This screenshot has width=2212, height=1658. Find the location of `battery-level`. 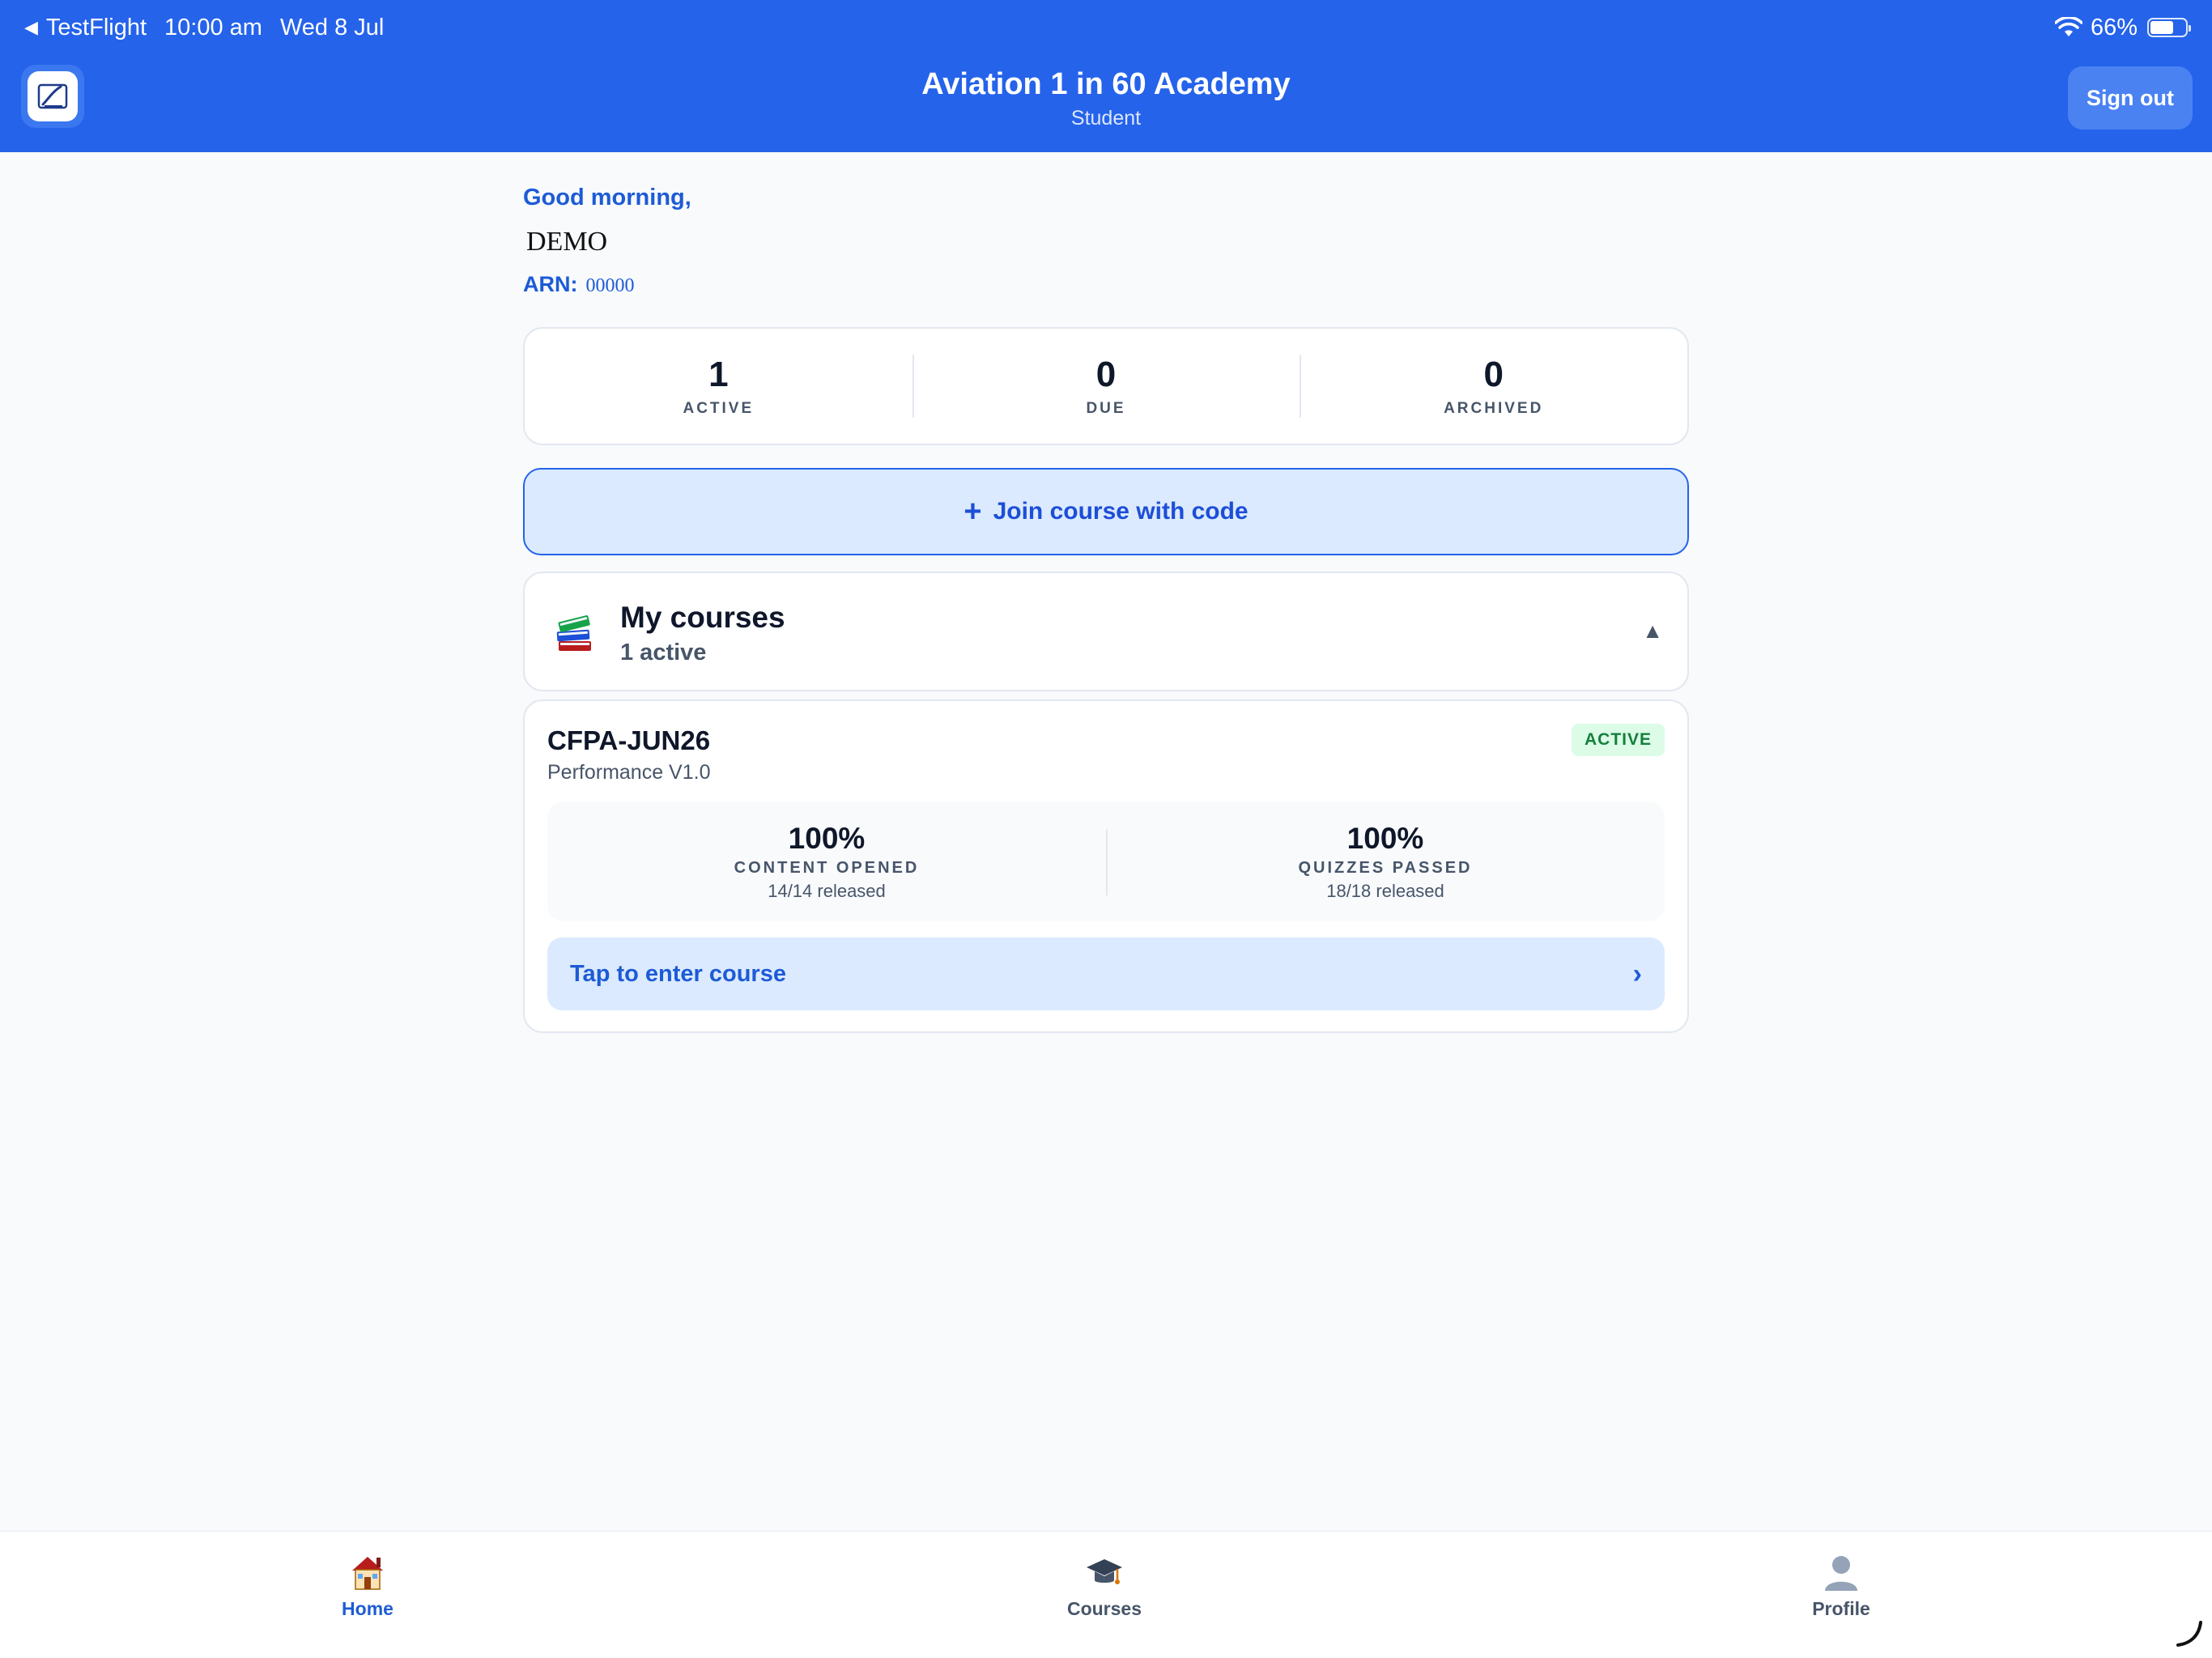

battery-level is located at coordinates (2162, 27).